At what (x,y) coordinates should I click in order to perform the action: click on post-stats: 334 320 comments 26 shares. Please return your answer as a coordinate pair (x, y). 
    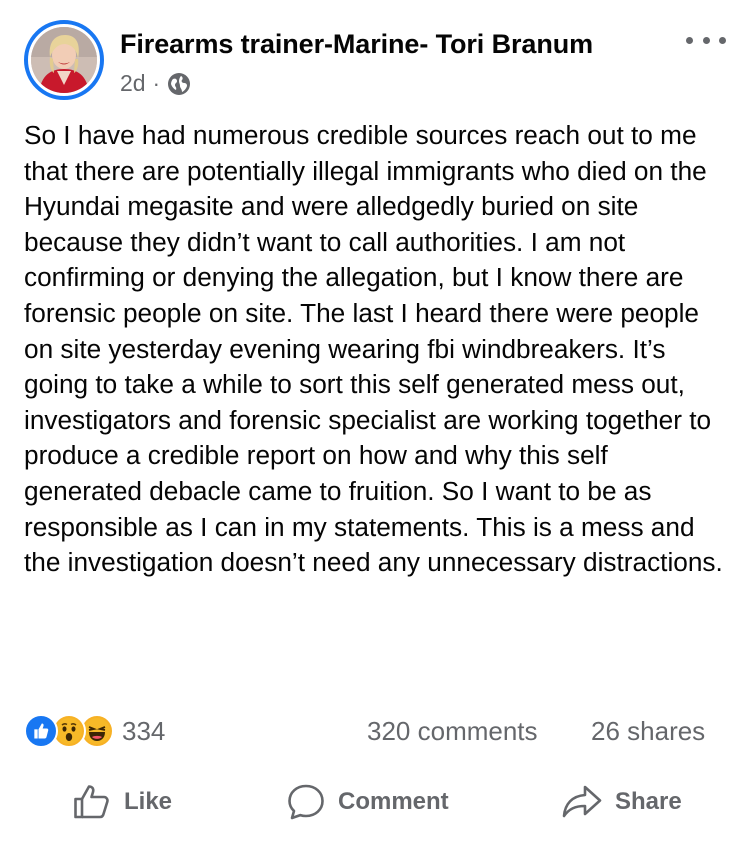
    Looking at the image, I should click on (375, 732).